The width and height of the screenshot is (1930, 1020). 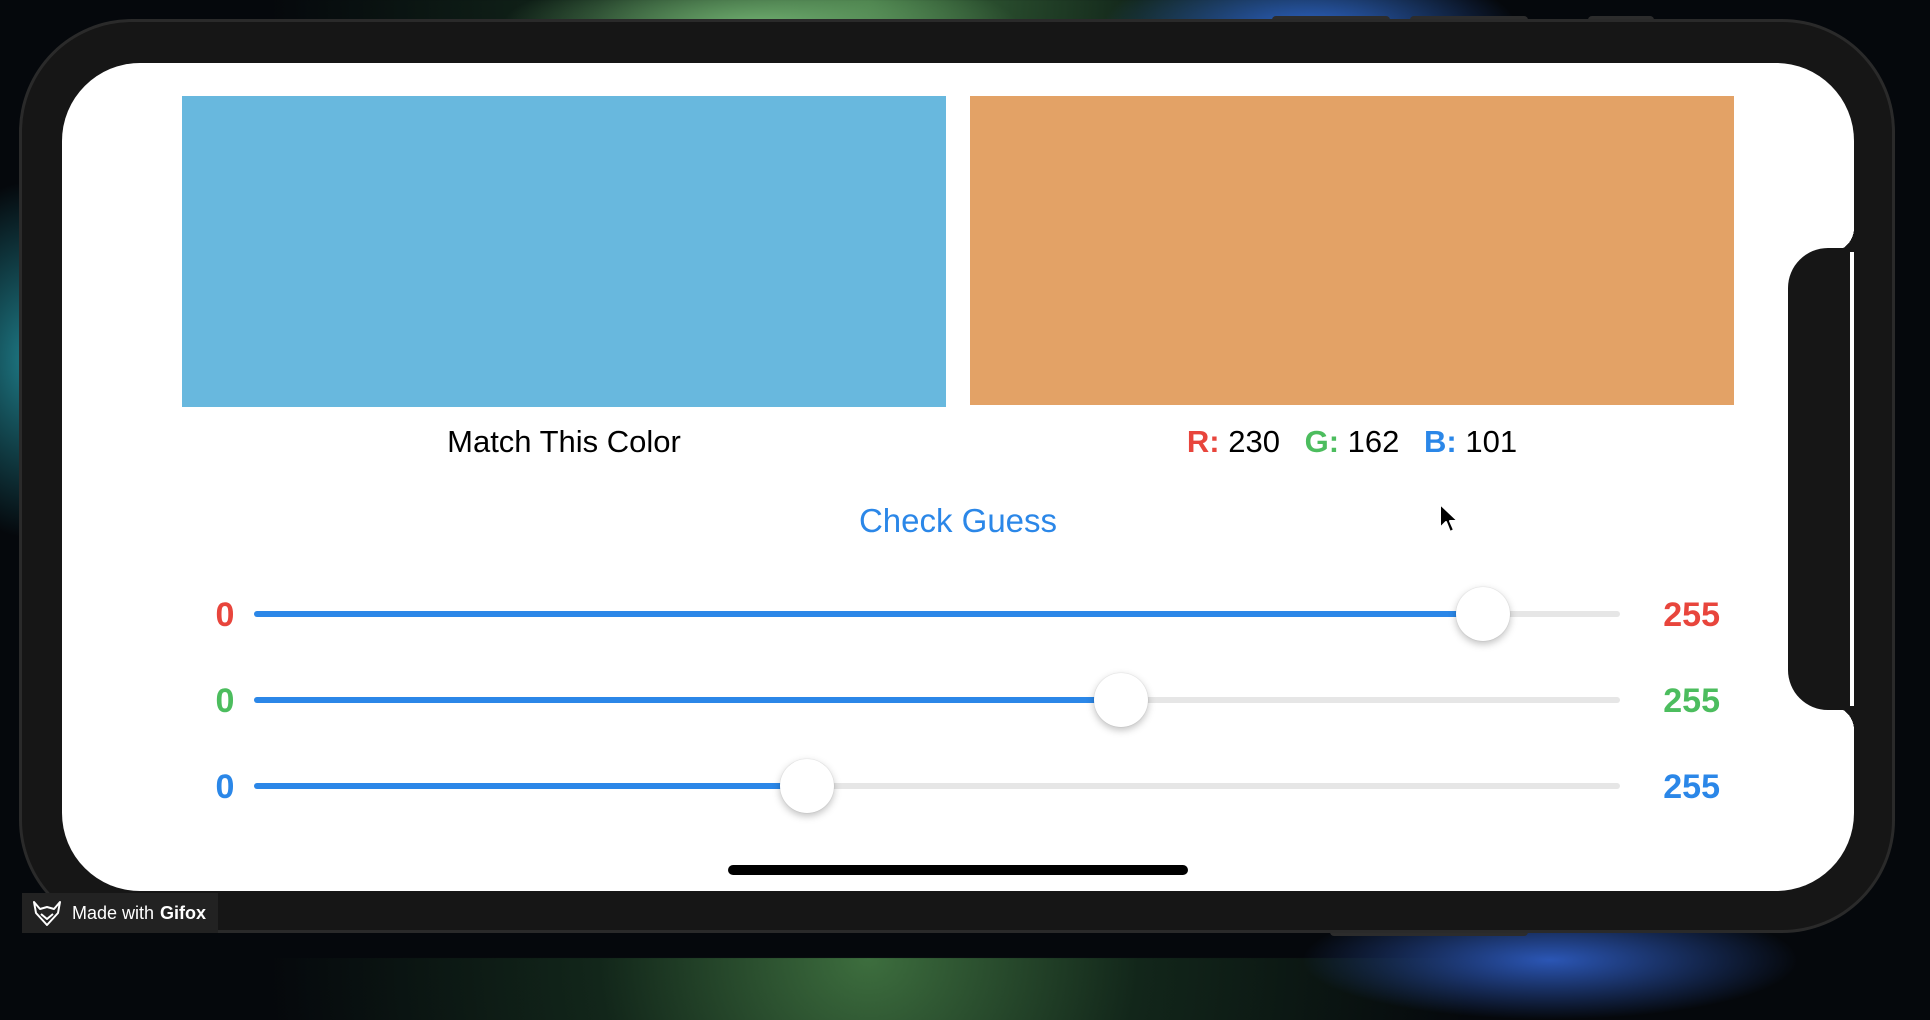 I want to click on slider-row-red: 0 255, so click(x=960, y=614).